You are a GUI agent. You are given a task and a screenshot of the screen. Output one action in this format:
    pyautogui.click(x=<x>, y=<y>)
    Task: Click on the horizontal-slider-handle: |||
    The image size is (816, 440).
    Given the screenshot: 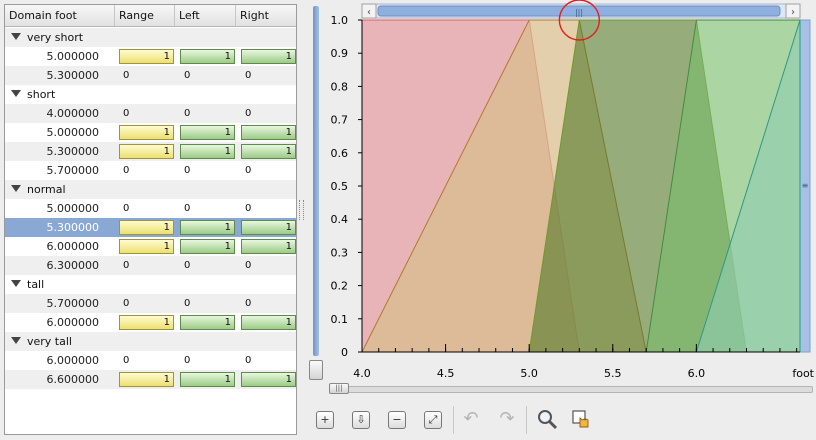 What is the action you would take?
    pyautogui.click(x=339, y=388)
    